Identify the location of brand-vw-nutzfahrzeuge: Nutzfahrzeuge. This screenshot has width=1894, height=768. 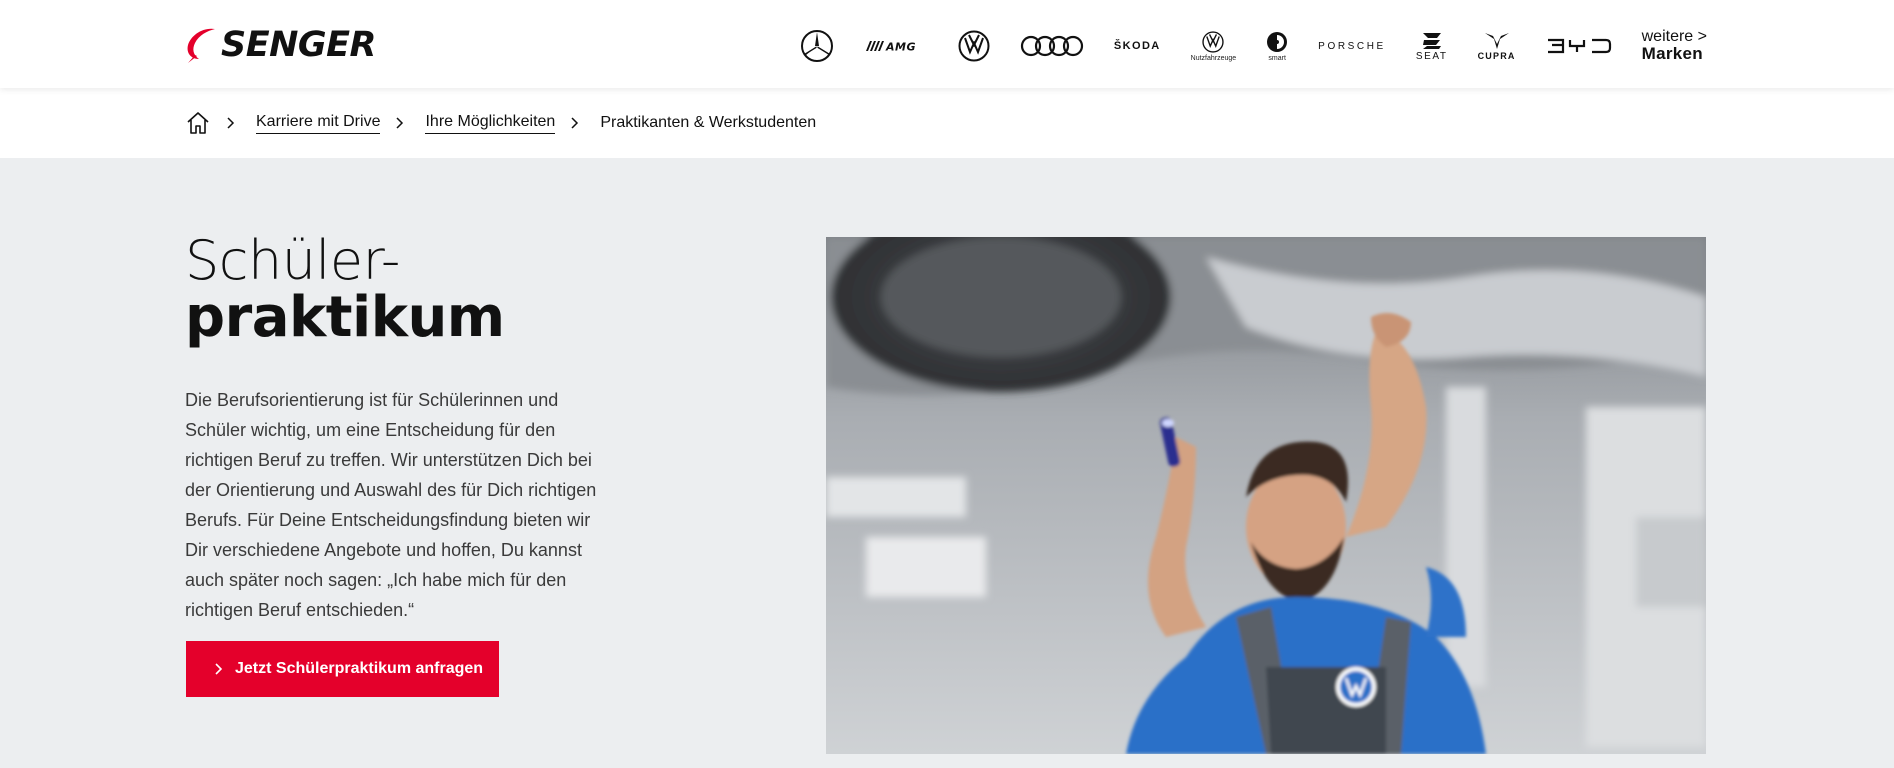
(1213, 46).